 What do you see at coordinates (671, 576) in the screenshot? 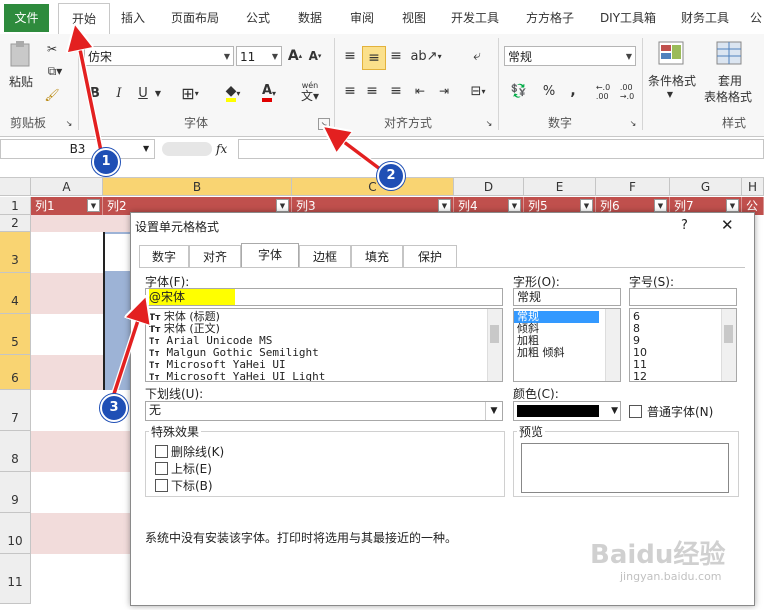
I see `watermark-url: jingyan.baidu.com` at bounding box center [671, 576].